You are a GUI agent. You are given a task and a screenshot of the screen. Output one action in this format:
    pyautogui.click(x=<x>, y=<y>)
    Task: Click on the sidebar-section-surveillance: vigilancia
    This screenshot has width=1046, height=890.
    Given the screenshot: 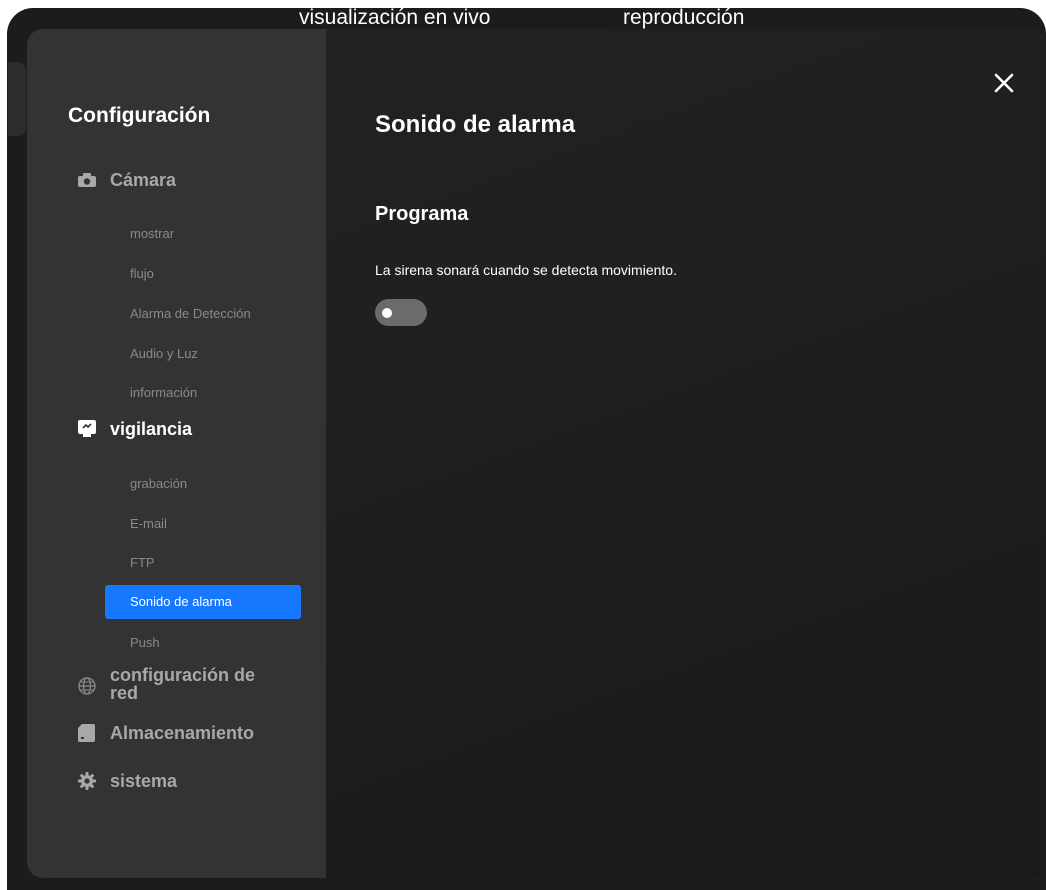 What is the action you would take?
    pyautogui.click(x=130, y=429)
    